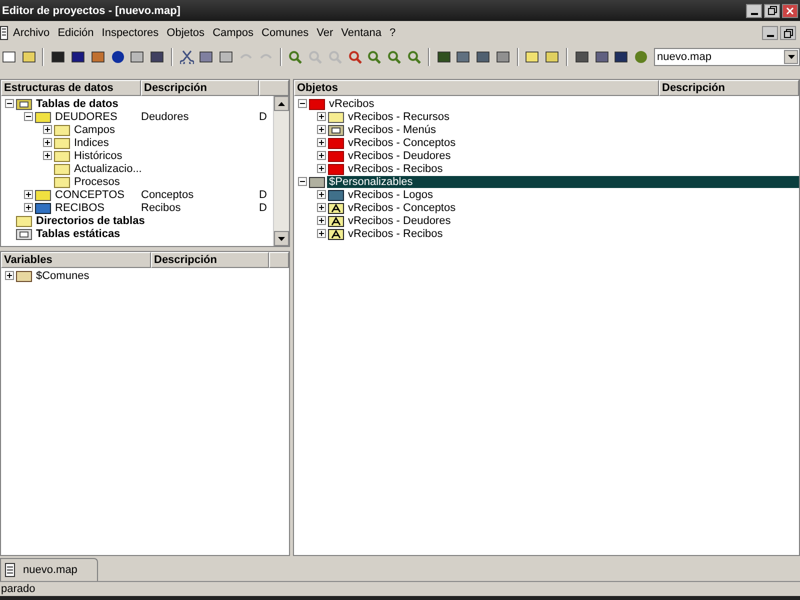 The image size is (800, 600). What do you see at coordinates (90, 220) in the screenshot?
I see `tree-item: Directorios de tablas` at bounding box center [90, 220].